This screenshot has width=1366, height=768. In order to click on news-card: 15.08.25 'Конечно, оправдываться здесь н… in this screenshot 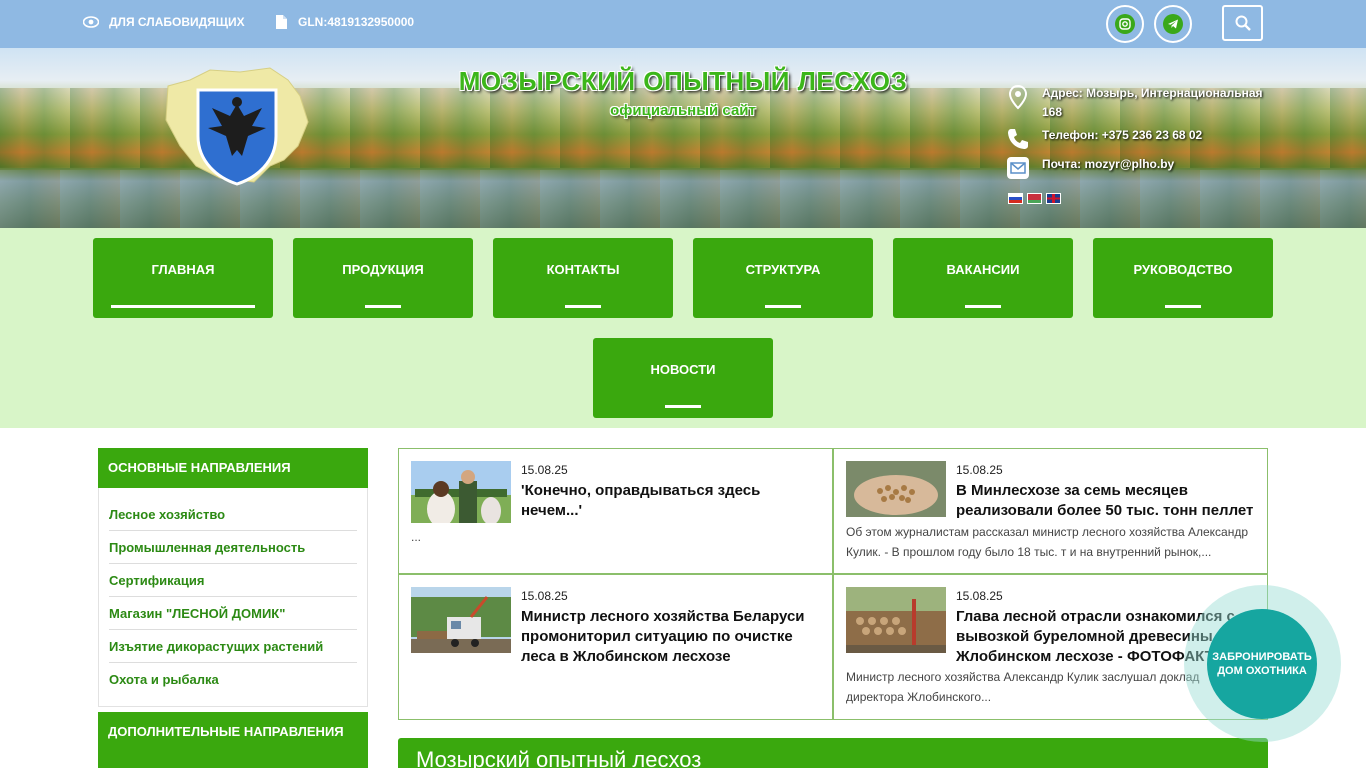, I will do `click(615, 511)`.